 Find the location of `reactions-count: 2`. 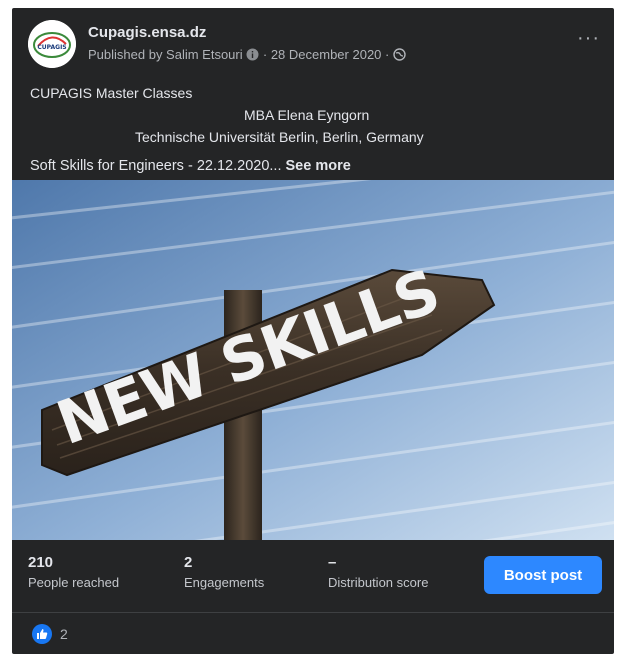

reactions-count: 2 is located at coordinates (64, 634).